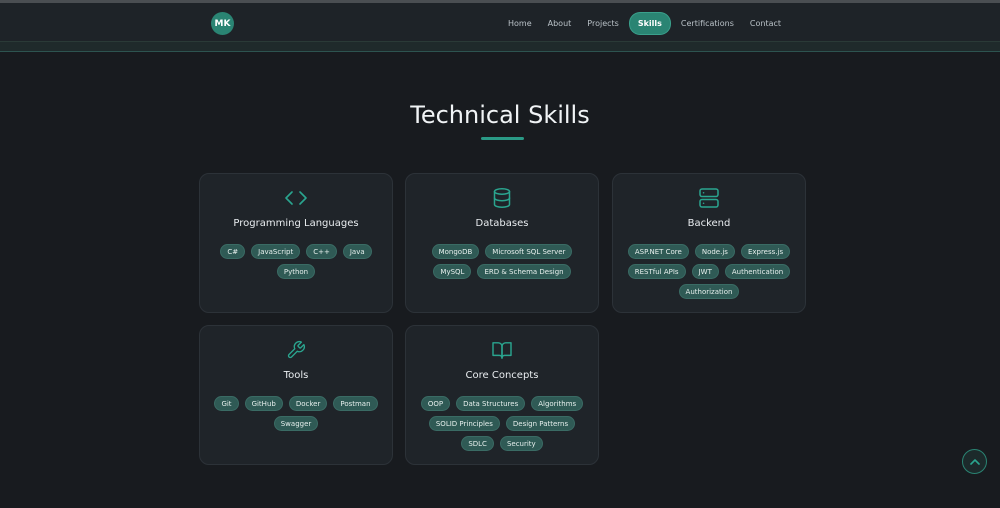 The height and width of the screenshot is (508, 1000). I want to click on code-icon, so click(296, 198).